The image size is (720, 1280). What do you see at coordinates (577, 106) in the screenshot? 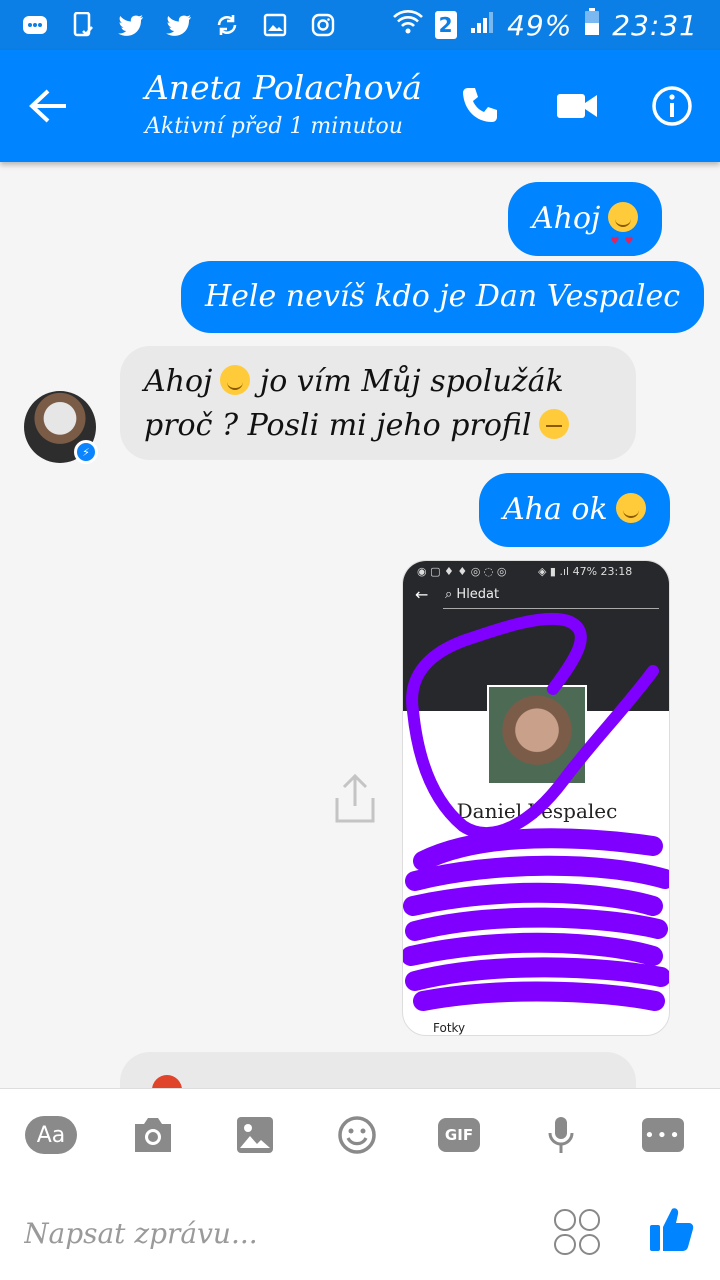
I see `video-call-icon` at bounding box center [577, 106].